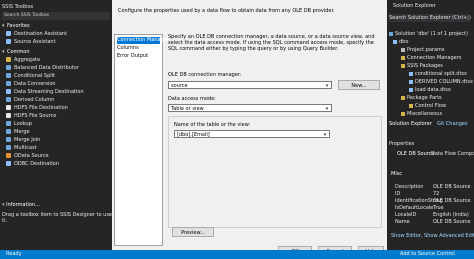 This screenshot has height=259, width=474. I want to click on access-mode-select: Table or view ▾, so click(250, 108).